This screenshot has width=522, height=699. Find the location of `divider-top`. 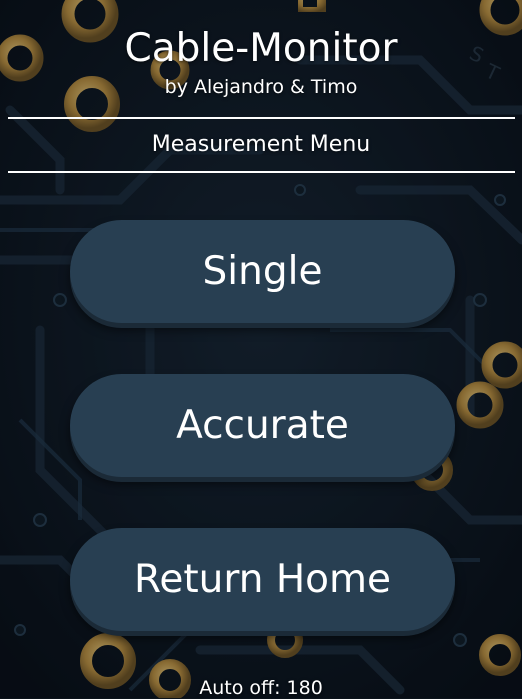

divider-top is located at coordinates (261, 118).